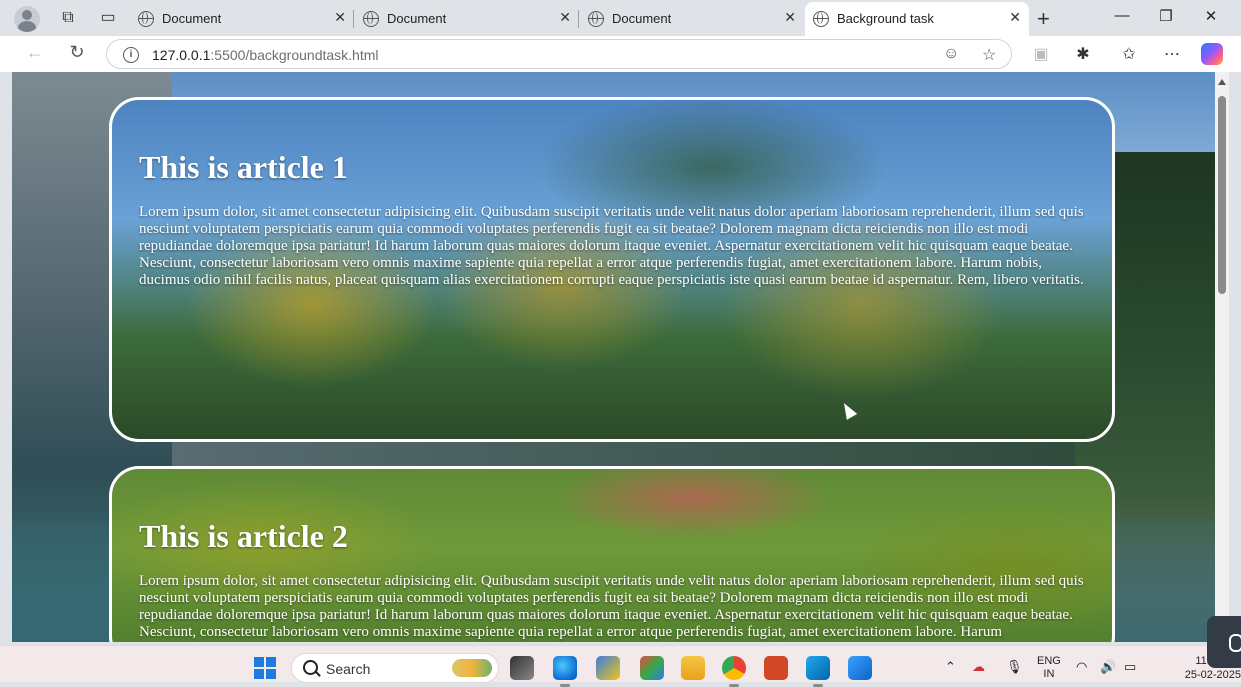 This screenshot has height=687, width=1241. I want to click on tab-background-task: Background task ✕, so click(917, 19).